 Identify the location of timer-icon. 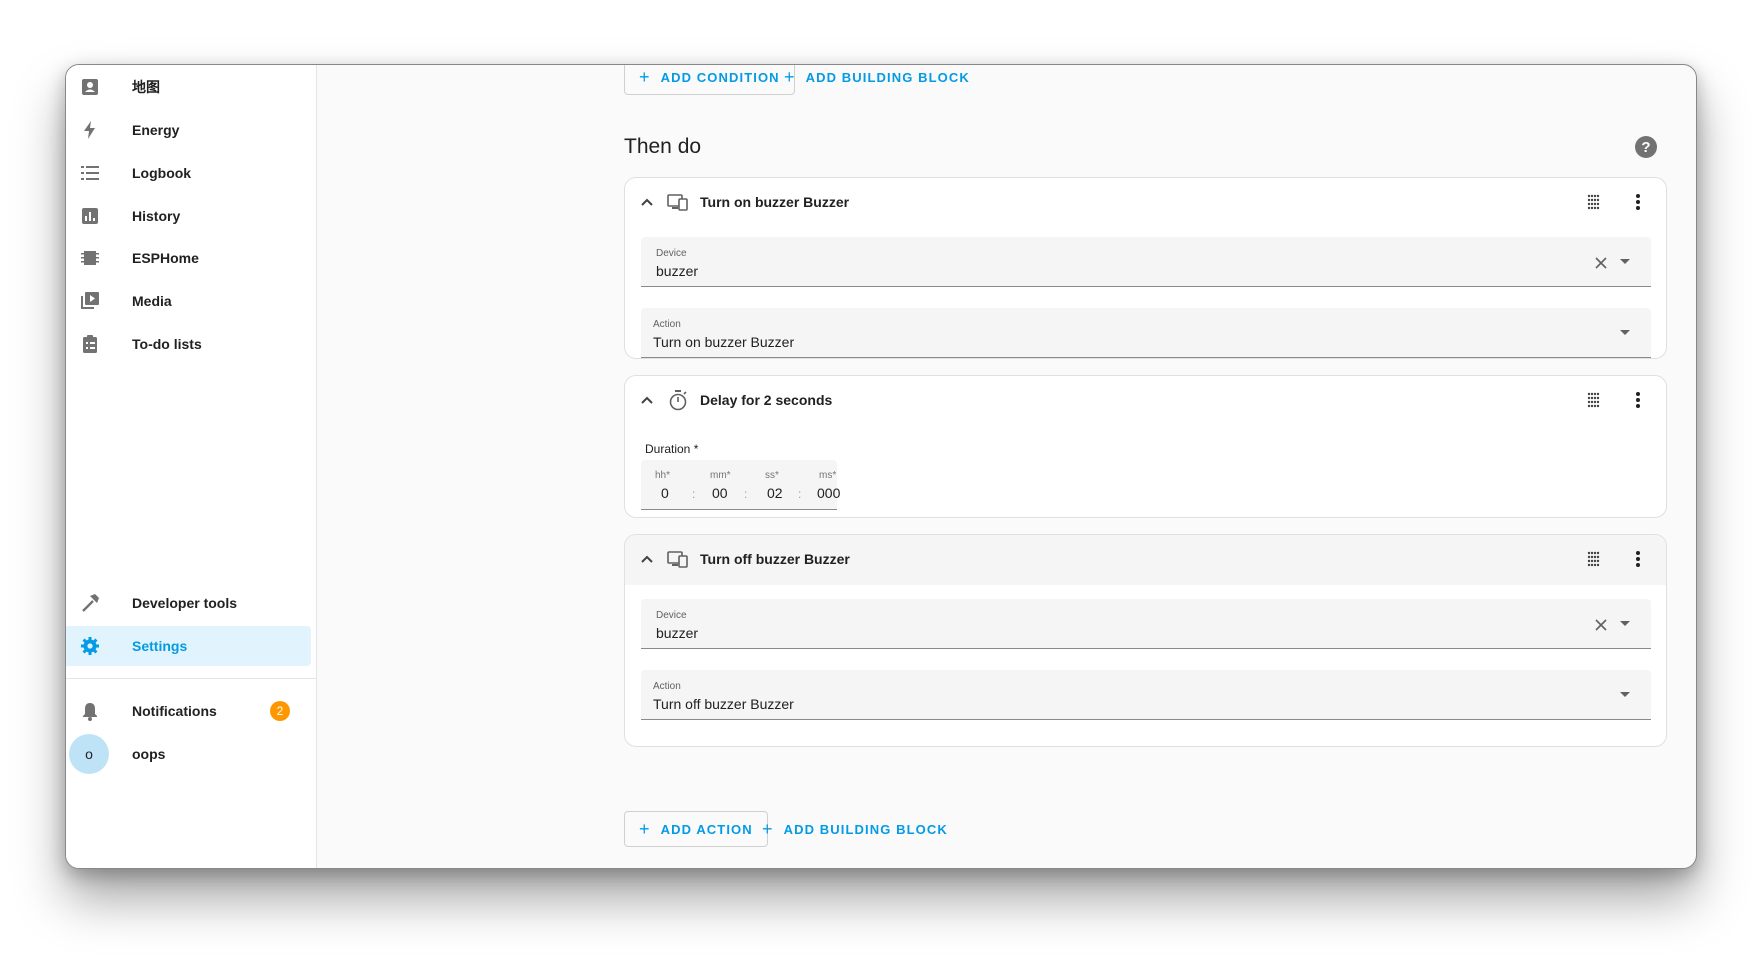
(678, 400).